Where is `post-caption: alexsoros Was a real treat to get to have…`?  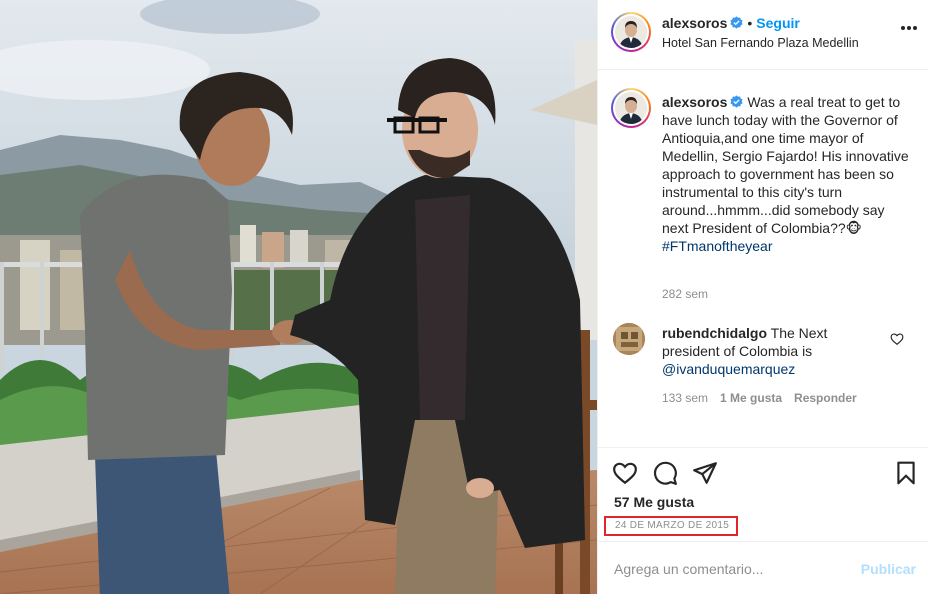 post-caption: alexsoros Was a real treat to get to have… is located at coordinates (787, 174).